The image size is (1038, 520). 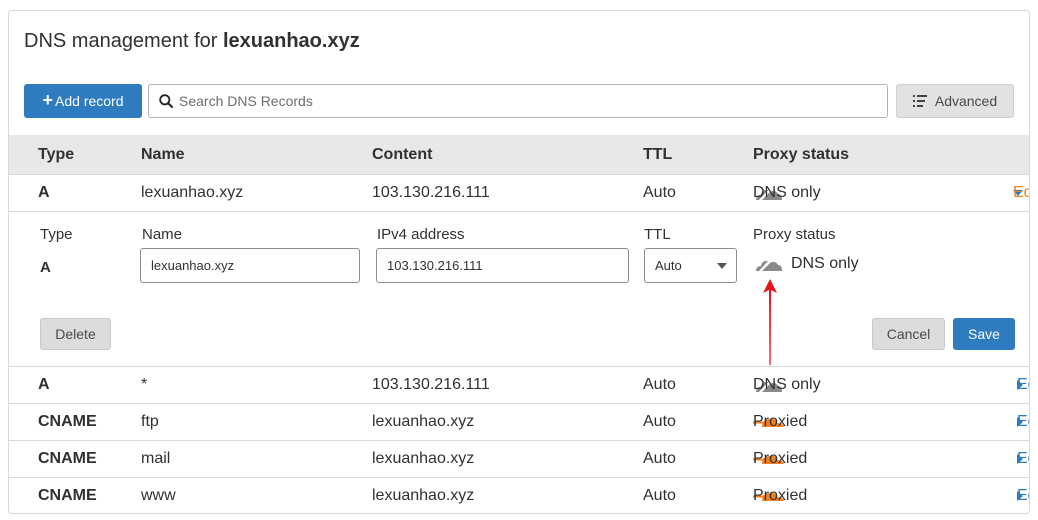 I want to click on ipv4-input, so click(x=502, y=265).